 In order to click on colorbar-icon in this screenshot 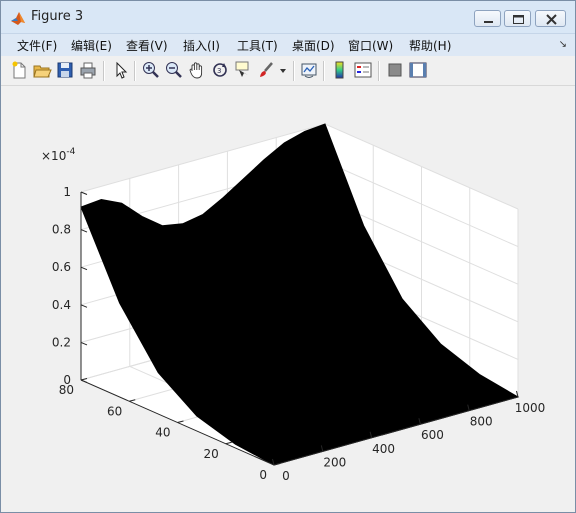, I will do `click(340, 70)`.